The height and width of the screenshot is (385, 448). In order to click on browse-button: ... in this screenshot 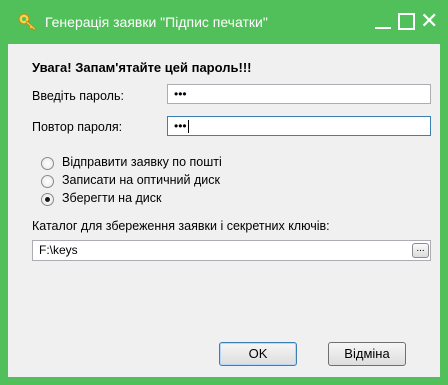, I will do `click(420, 250)`.